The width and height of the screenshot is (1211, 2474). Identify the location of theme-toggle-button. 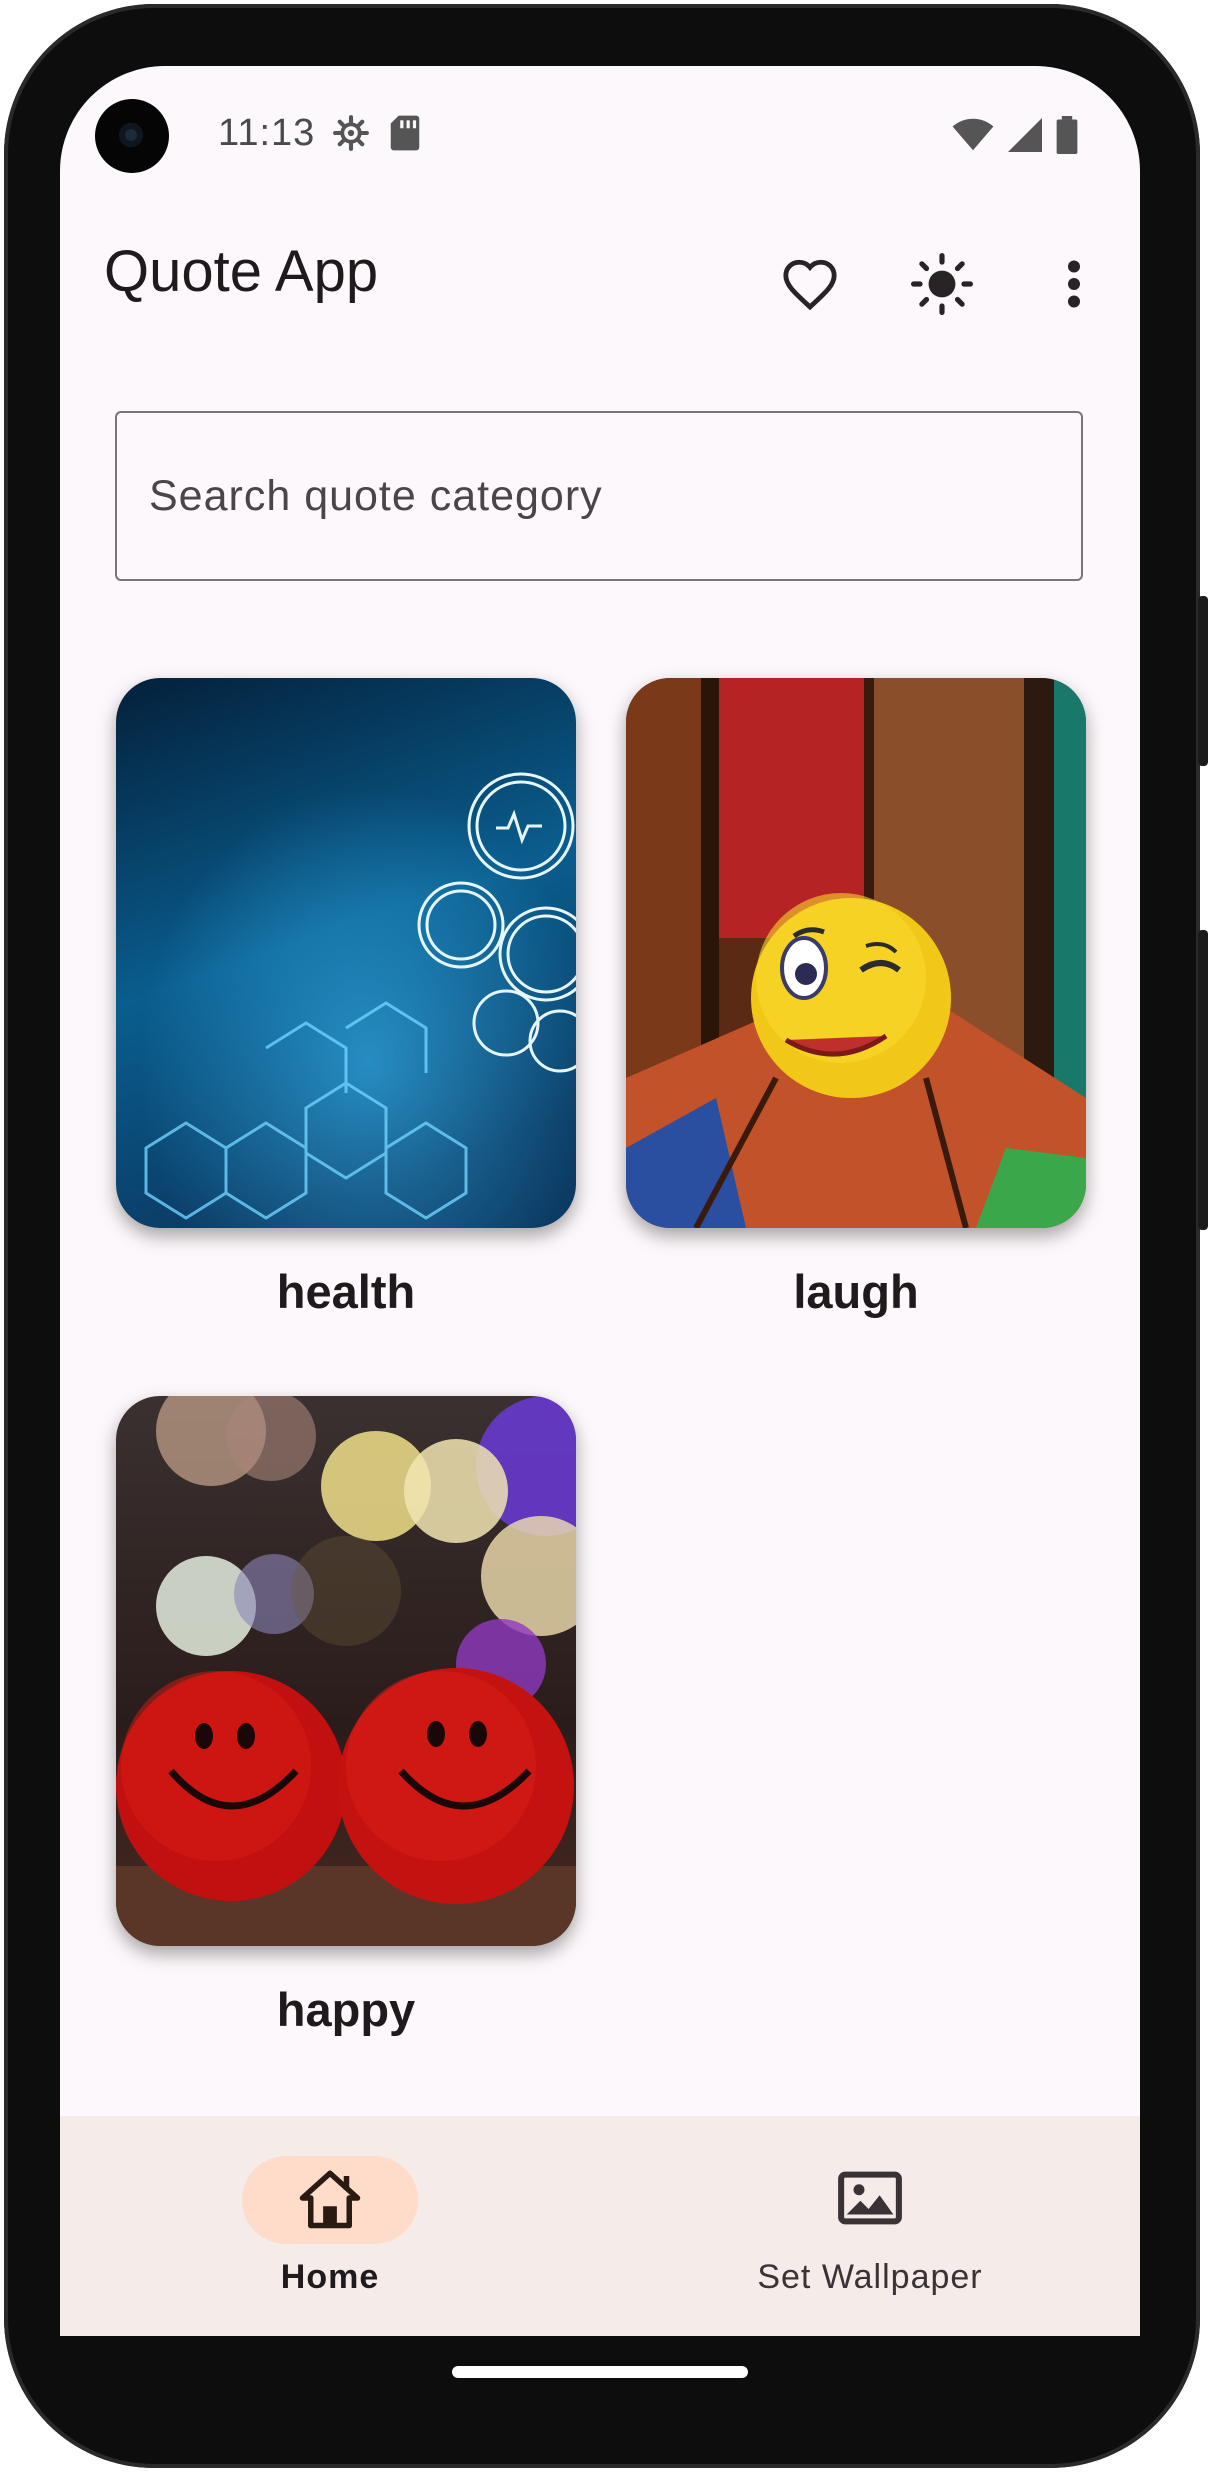
(942, 286).